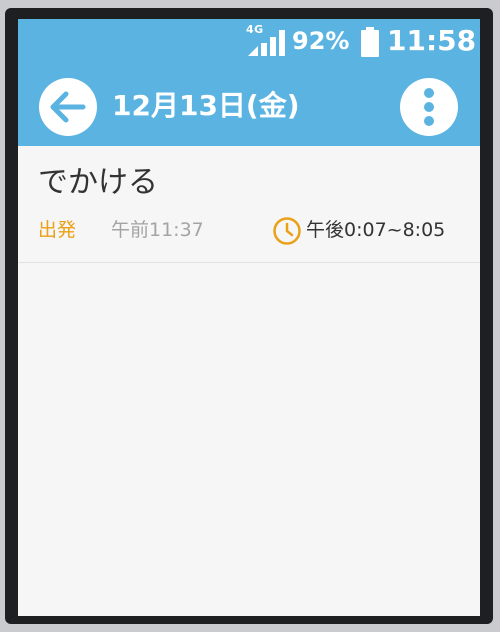  What do you see at coordinates (206, 105) in the screenshot?
I see `page-title: 12月13日(金)` at bounding box center [206, 105].